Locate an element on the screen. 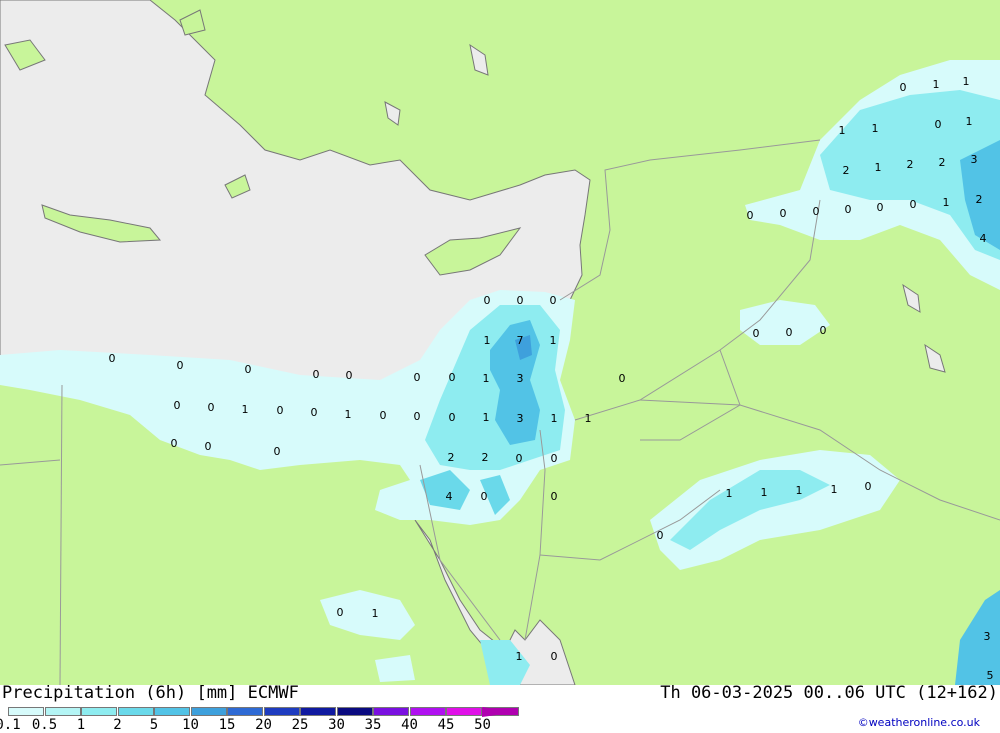 The width and height of the screenshot is (1000, 733). legend-label: 5 is located at coordinates (154, 725).